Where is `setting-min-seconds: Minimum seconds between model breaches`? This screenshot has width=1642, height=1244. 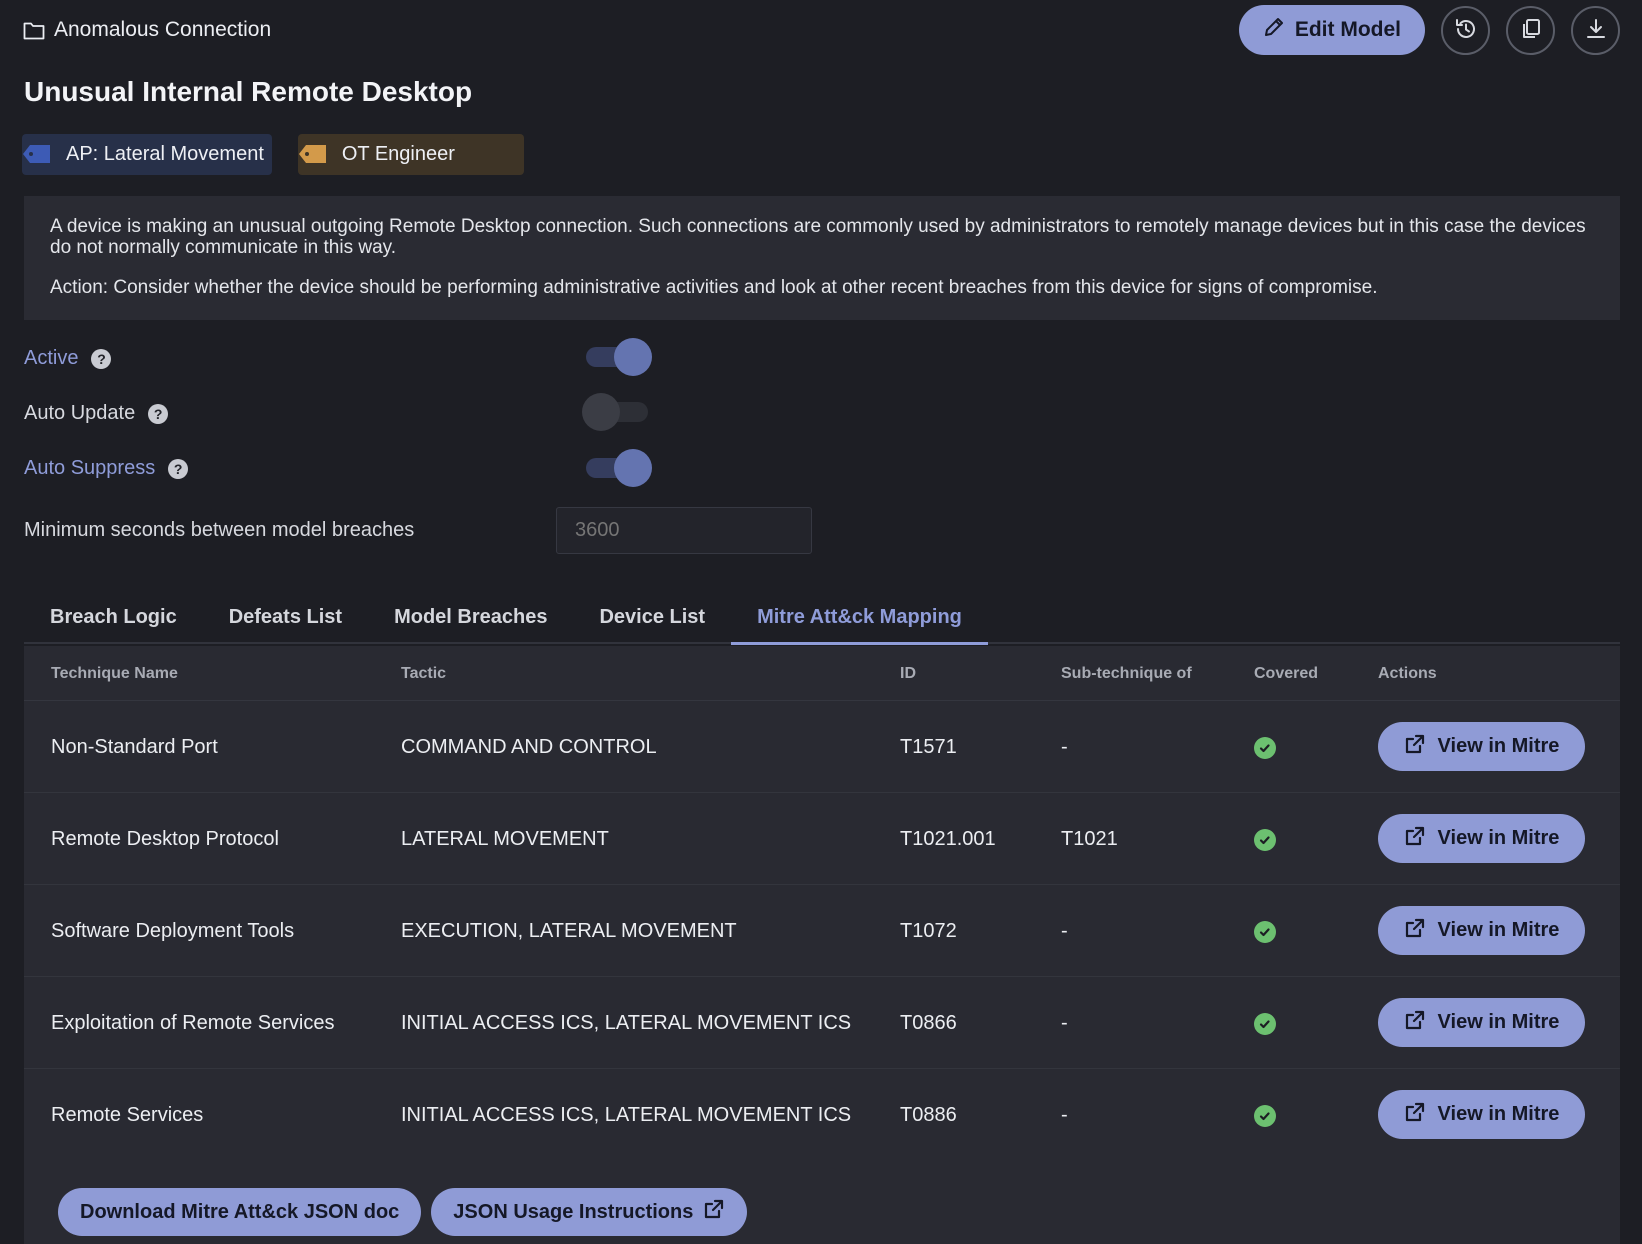
setting-min-seconds: Minimum seconds between model breaches is located at coordinates (219, 530).